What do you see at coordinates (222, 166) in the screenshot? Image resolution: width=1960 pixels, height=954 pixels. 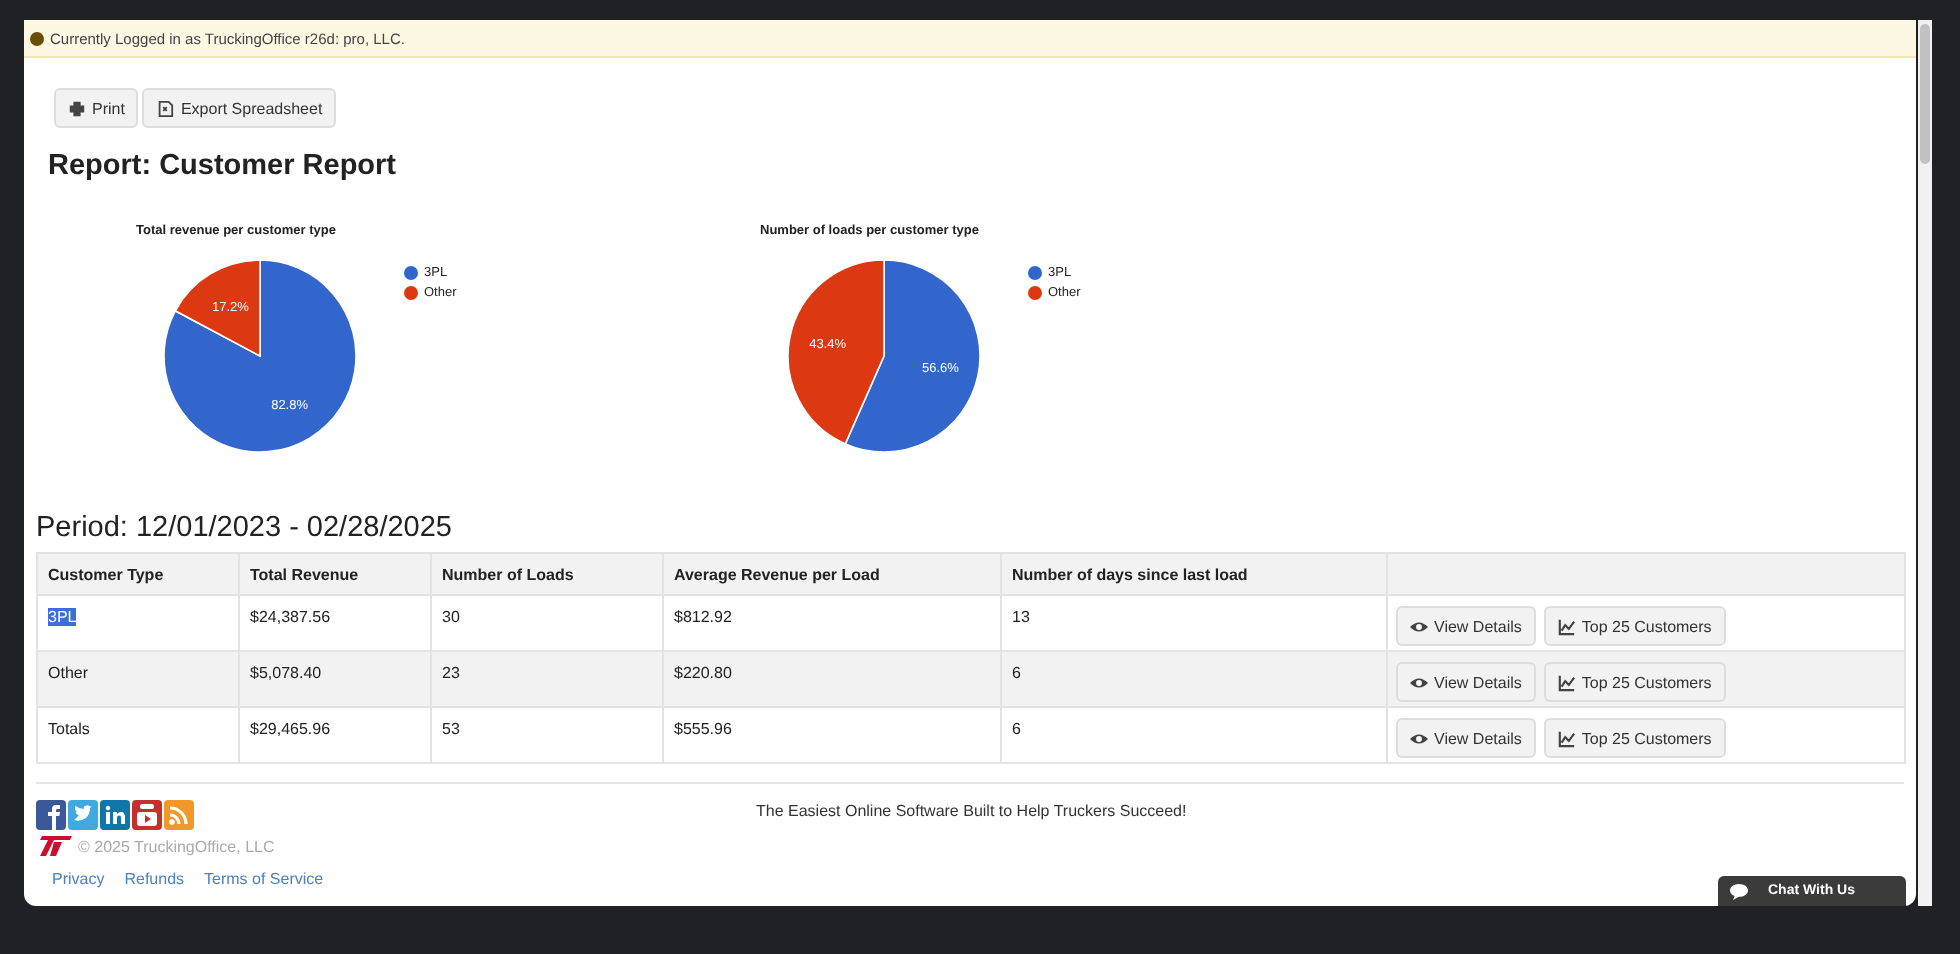 I see `report-title: Report: Customer Report` at bounding box center [222, 166].